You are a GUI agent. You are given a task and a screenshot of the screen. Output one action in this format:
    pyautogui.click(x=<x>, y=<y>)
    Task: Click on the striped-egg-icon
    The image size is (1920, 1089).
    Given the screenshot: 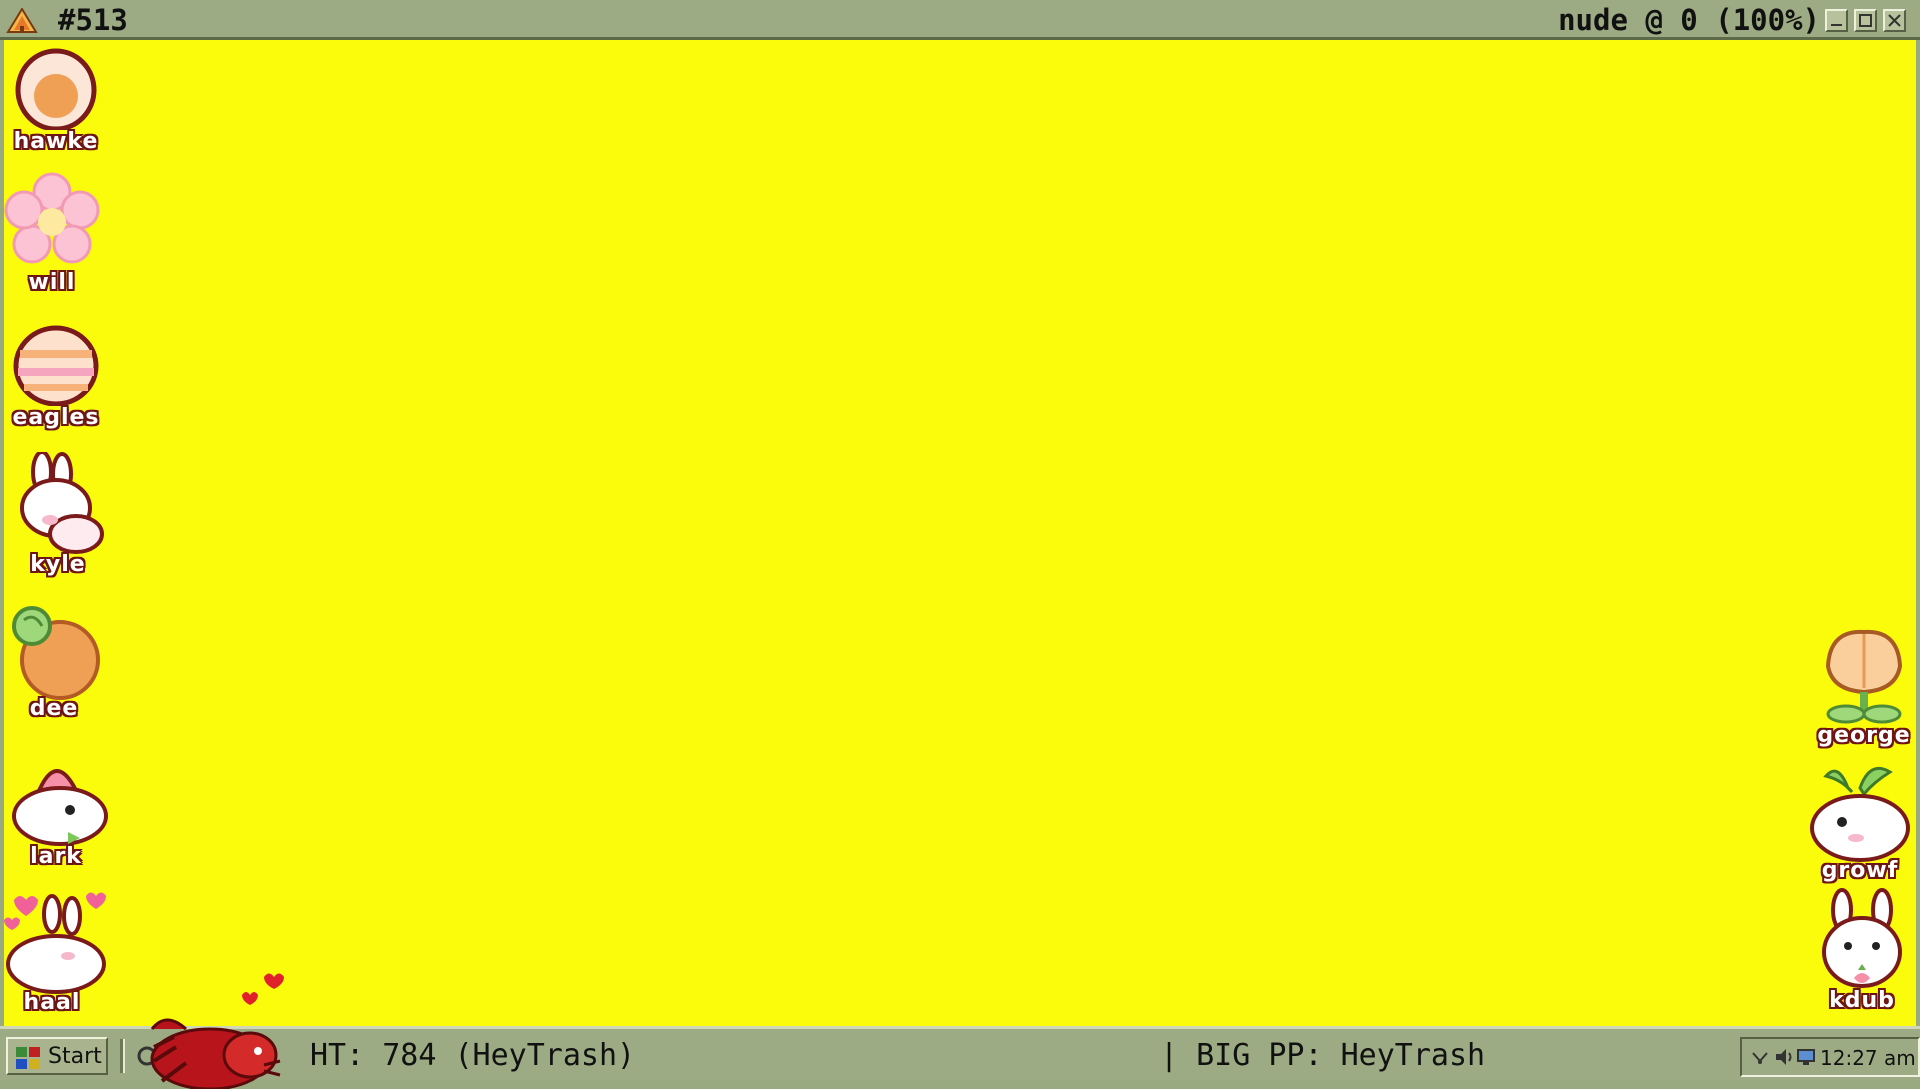 What is the action you would take?
    pyautogui.click(x=56, y=365)
    